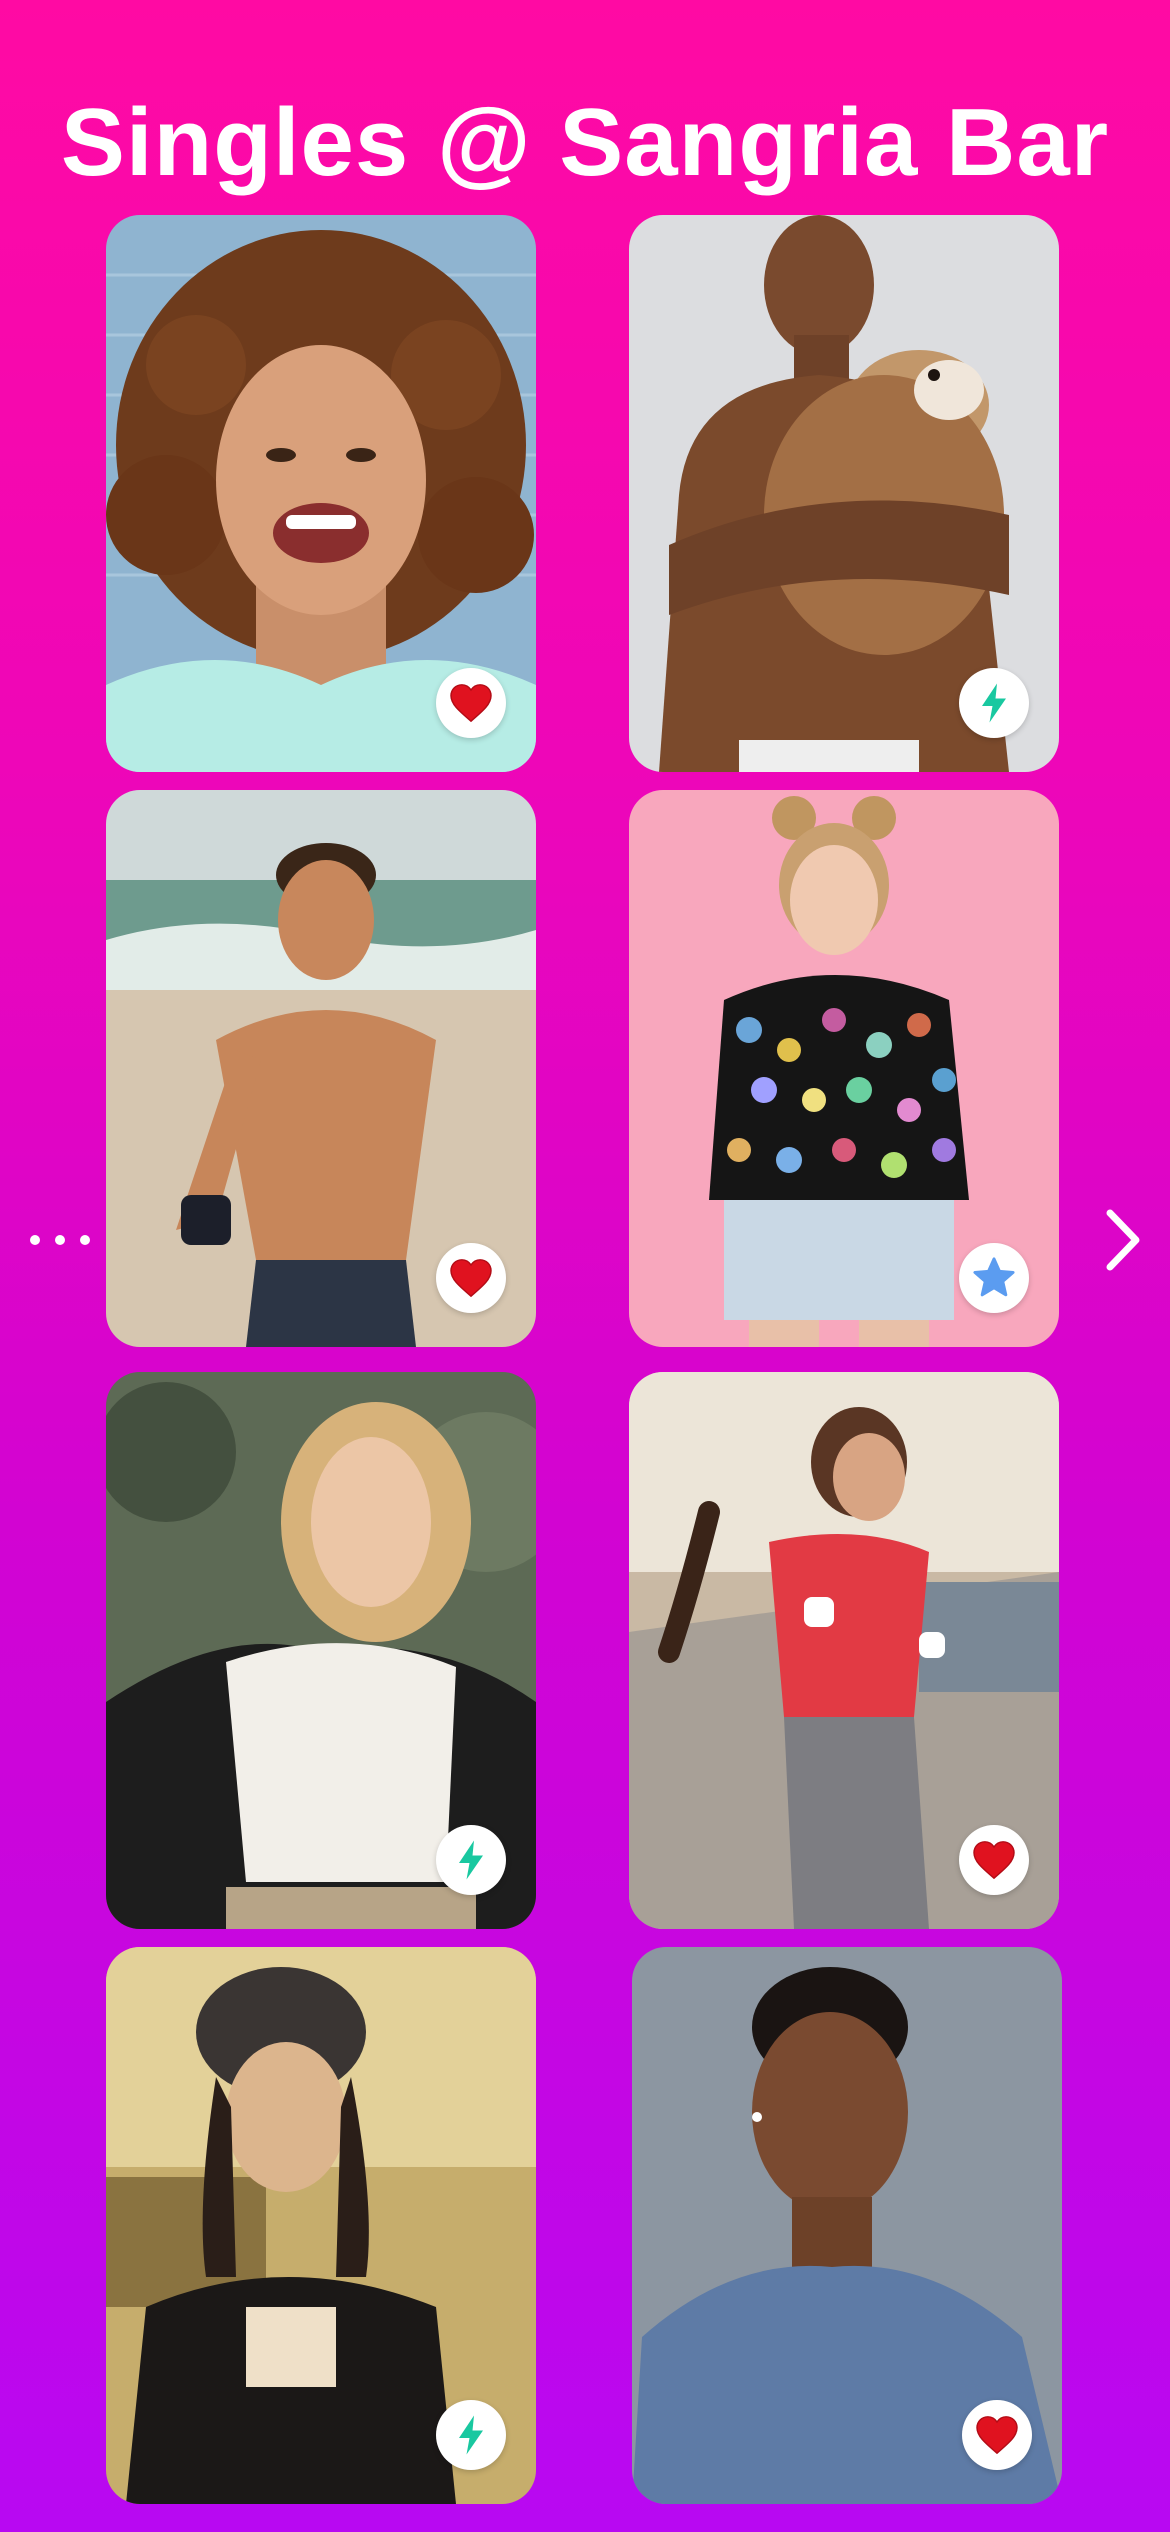  I want to click on page-title: Singles @ Sangria Bar, so click(585, 142).